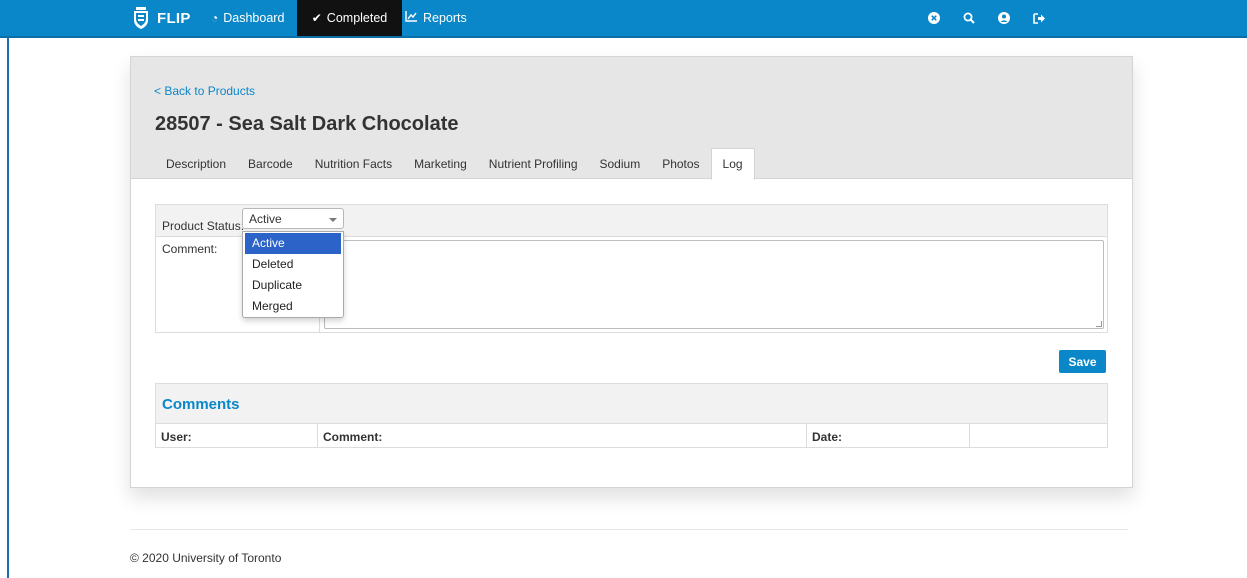 Image resolution: width=1247 pixels, height=578 pixels. Describe the element at coordinates (203, 226) in the screenshot. I see `product-status-label: Product Status:` at that location.